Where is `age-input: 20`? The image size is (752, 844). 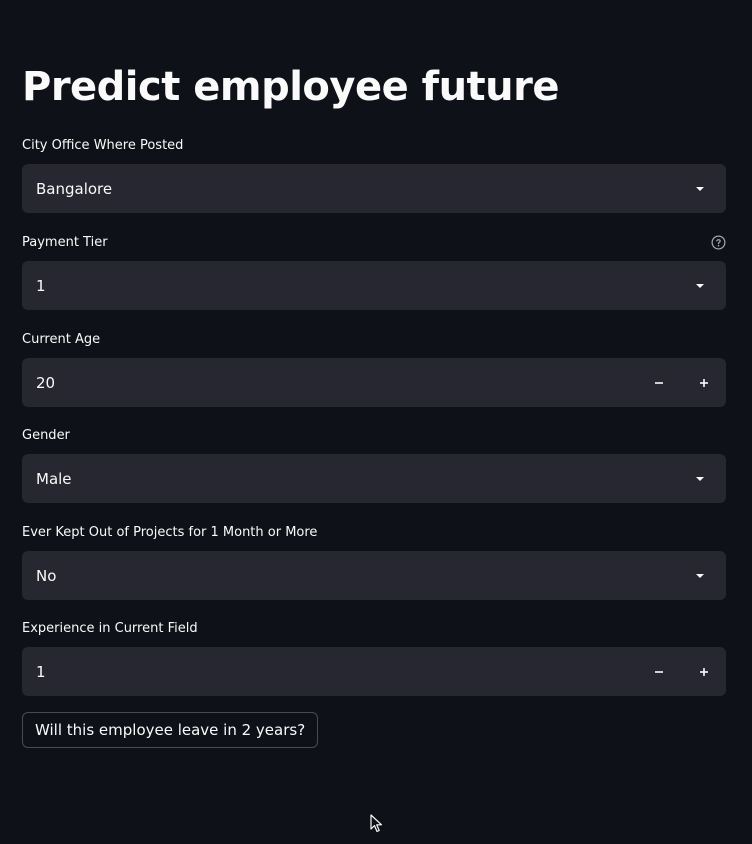
age-input: 20 is located at coordinates (374, 382).